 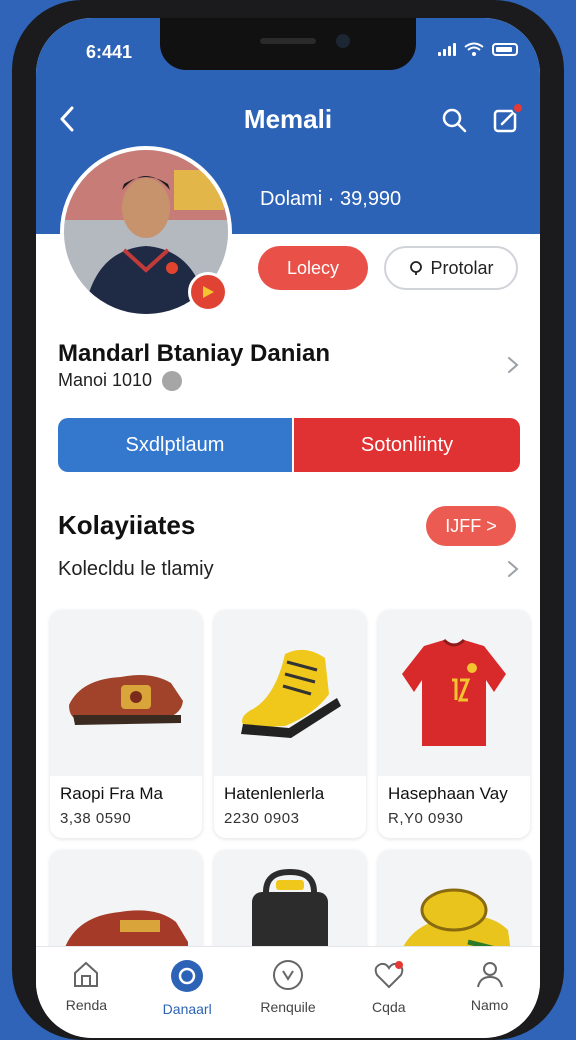 What do you see at coordinates (454, 807) in the screenshot?
I see `product-info: Hasephaan Vay R,Y0 0930` at bounding box center [454, 807].